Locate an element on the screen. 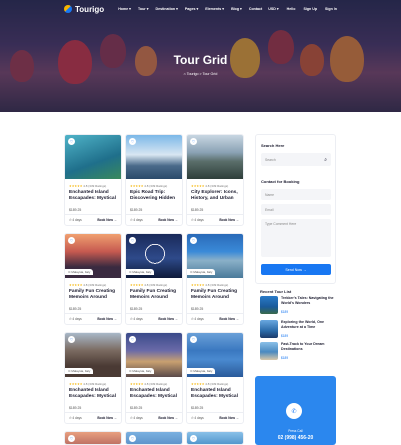 This screenshot has width=401, height=445. menu-item-elements: Elements ▾ is located at coordinates (214, 9).